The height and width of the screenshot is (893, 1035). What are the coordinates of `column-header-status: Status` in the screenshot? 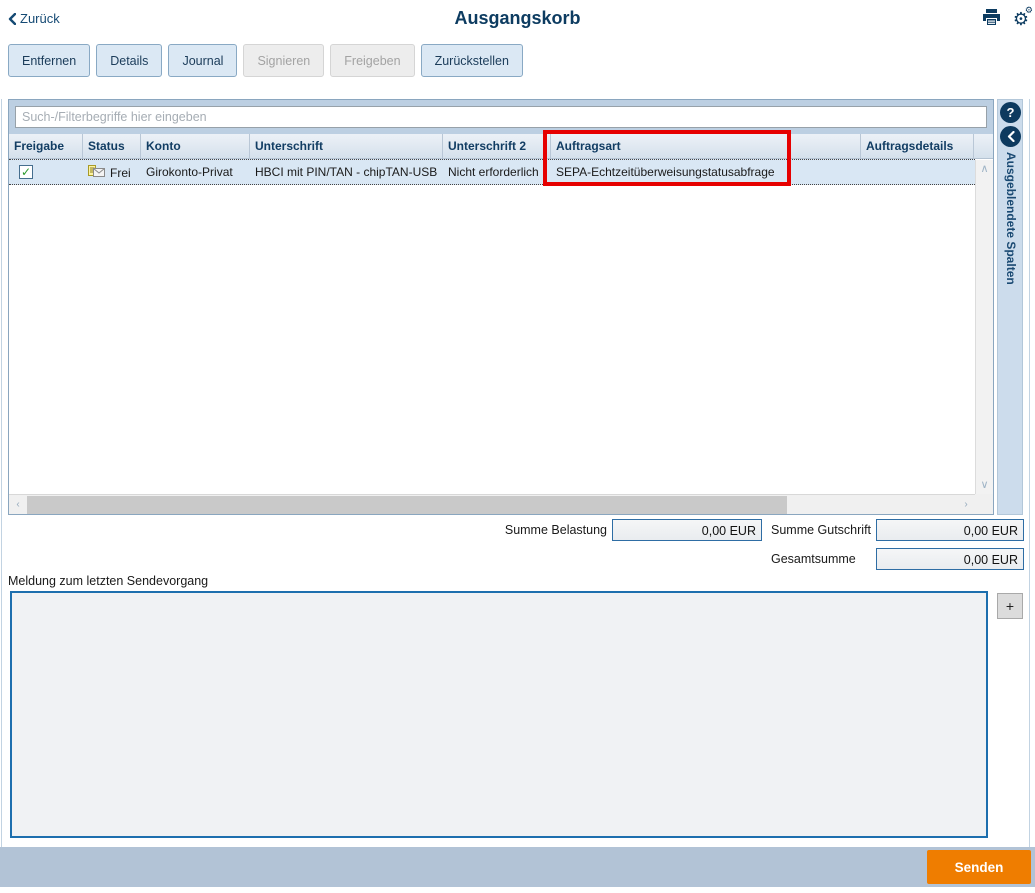 It's located at (112, 146).